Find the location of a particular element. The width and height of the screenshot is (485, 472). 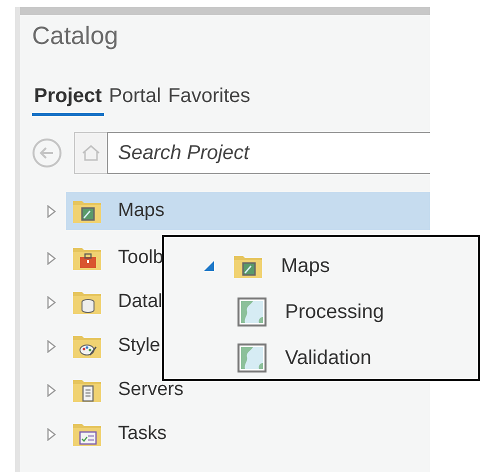

collapse-icon is located at coordinates (209, 266).